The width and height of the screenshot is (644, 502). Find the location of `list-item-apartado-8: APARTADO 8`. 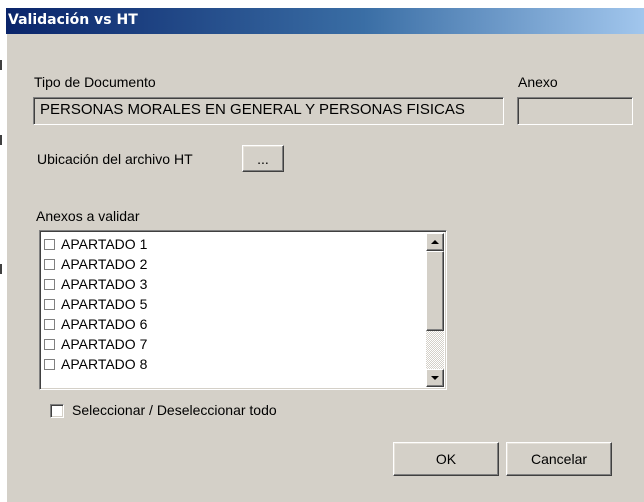

list-item-apartado-8: APARTADO 8 is located at coordinates (95, 364).